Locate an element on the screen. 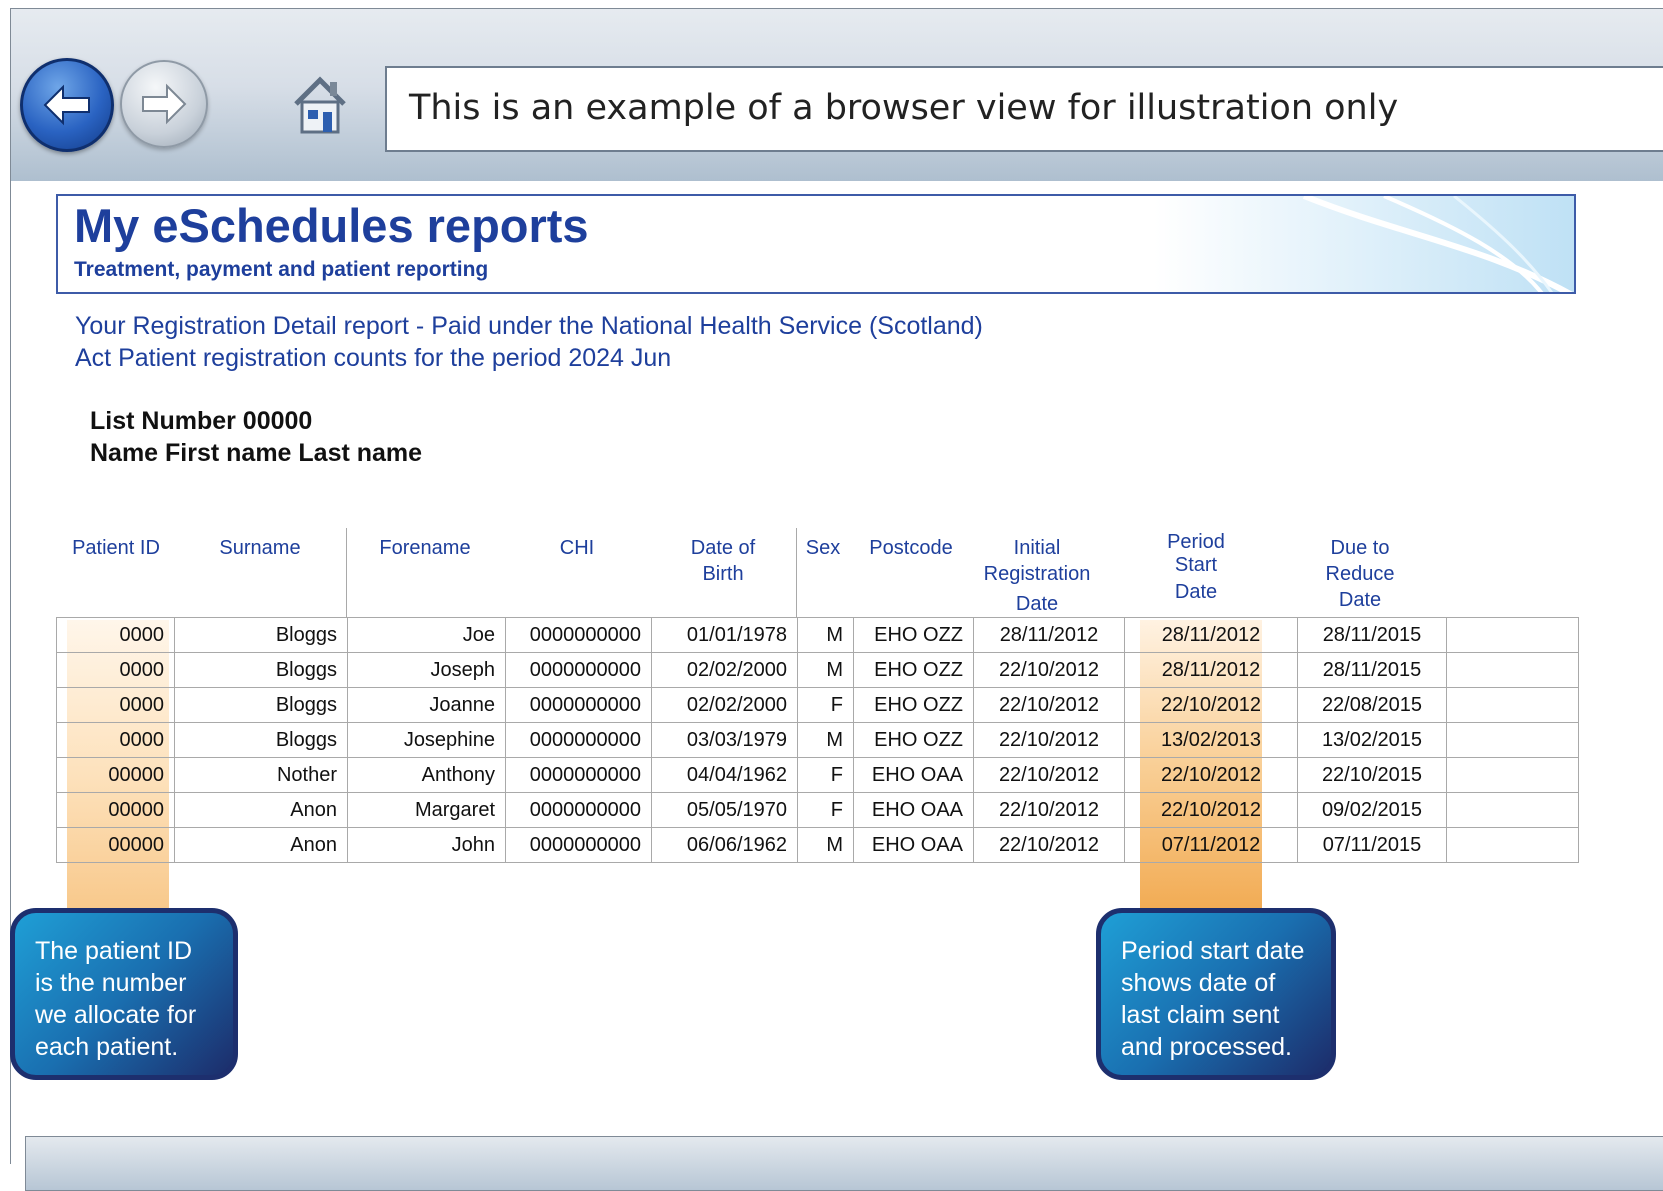 The width and height of the screenshot is (1663, 1191). cell-date-of-birth: 06/06/1962 is located at coordinates (724, 845).